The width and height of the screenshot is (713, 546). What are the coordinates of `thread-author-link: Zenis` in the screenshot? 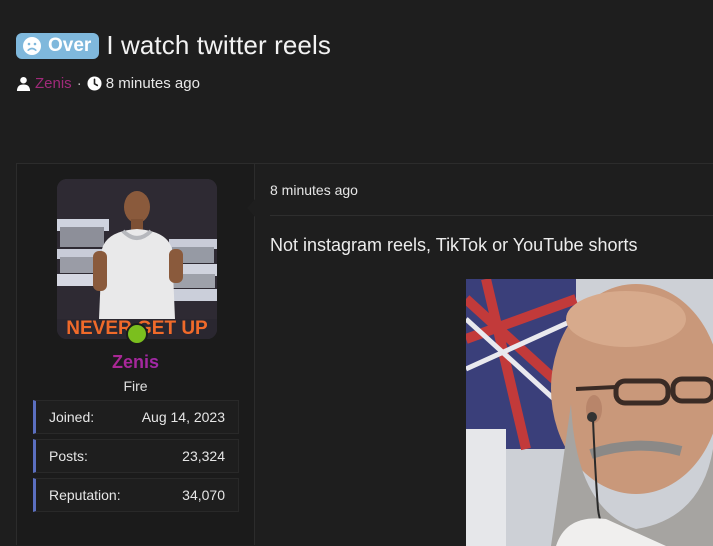 It's located at (53, 83).